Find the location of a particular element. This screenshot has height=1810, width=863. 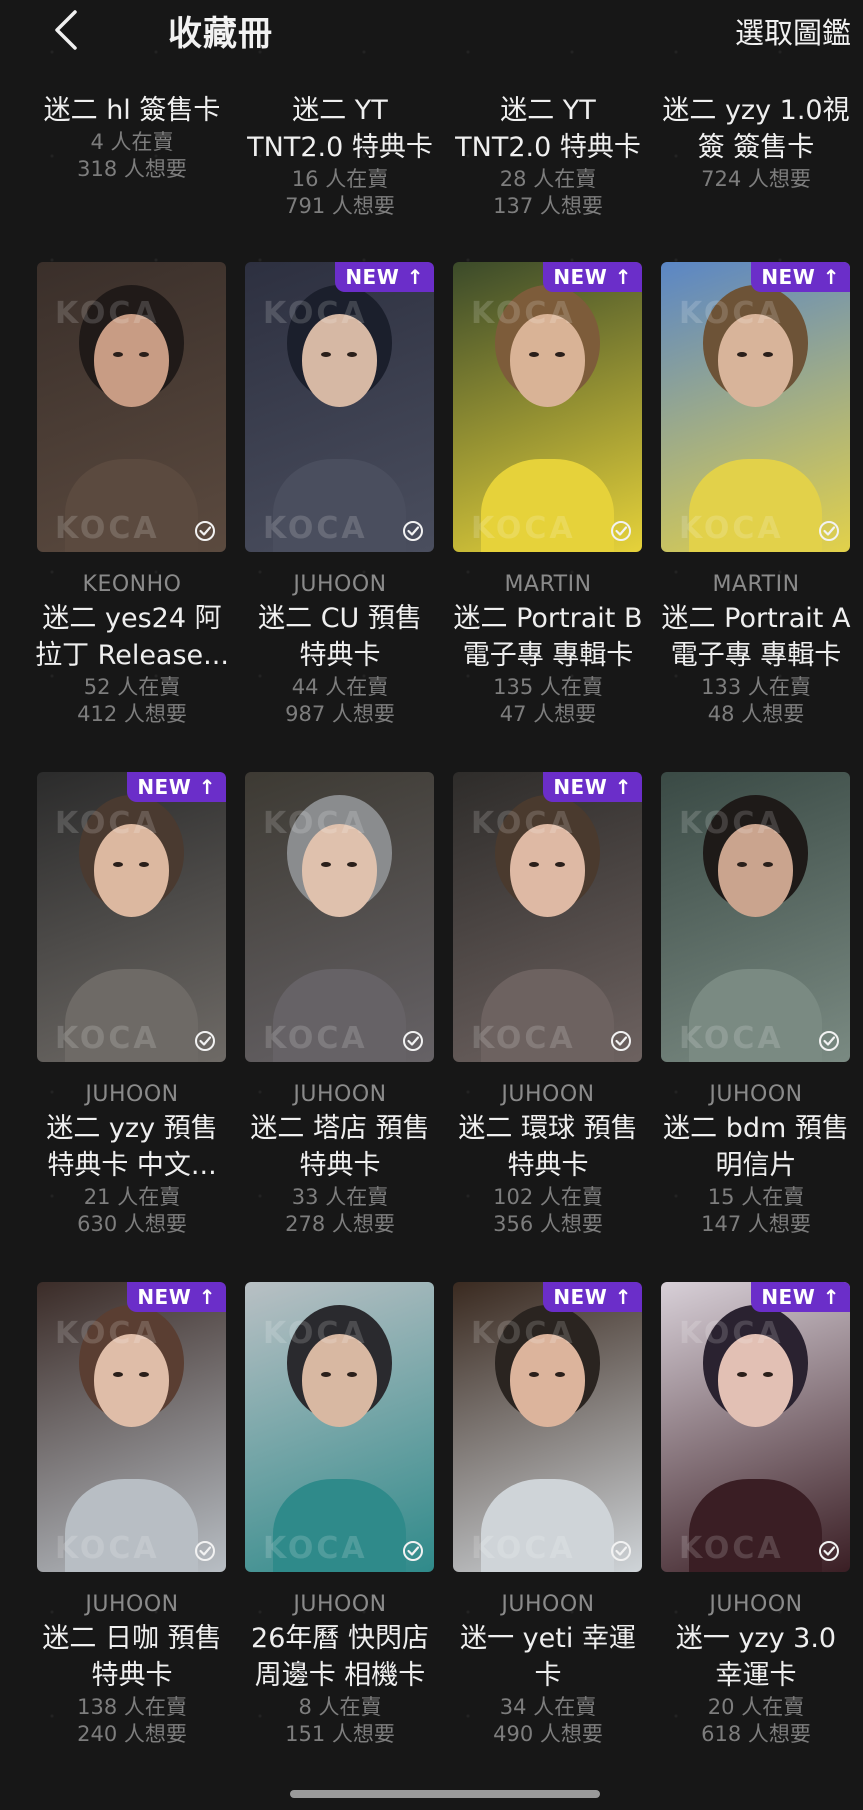

card-title: 26年曆 快閃店 is located at coordinates (340, 1638).